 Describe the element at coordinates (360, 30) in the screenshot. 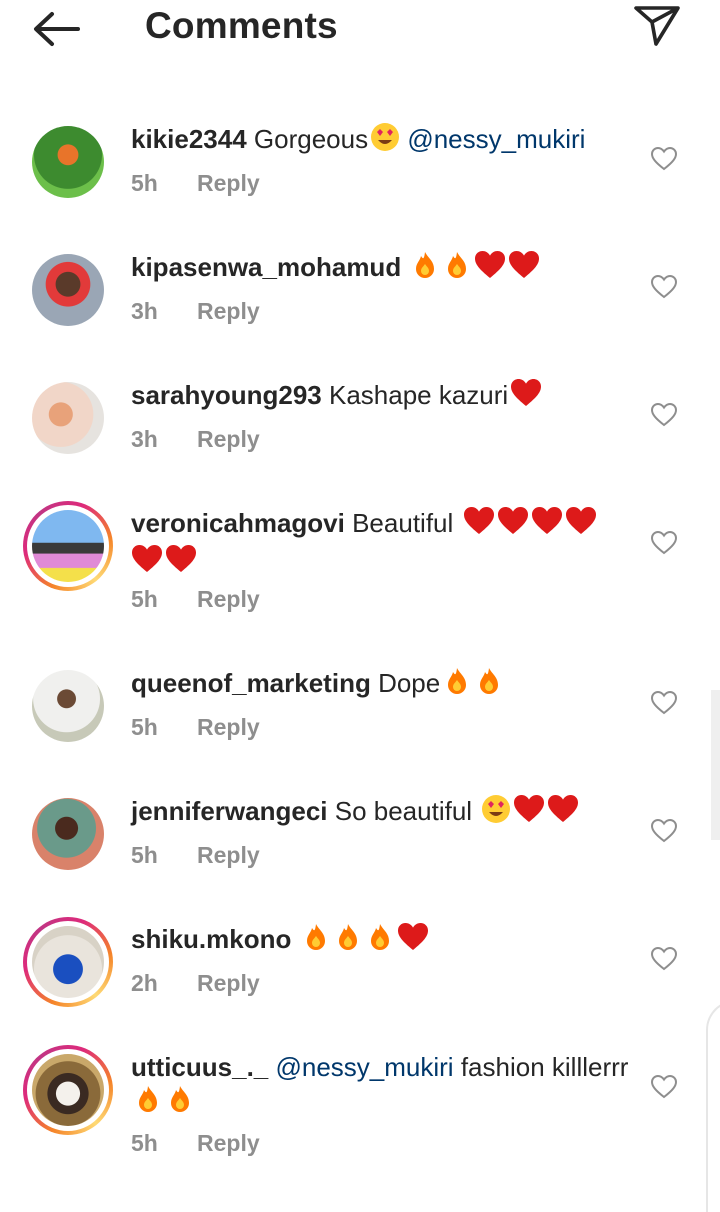

I see `header-bar: Comments` at that location.